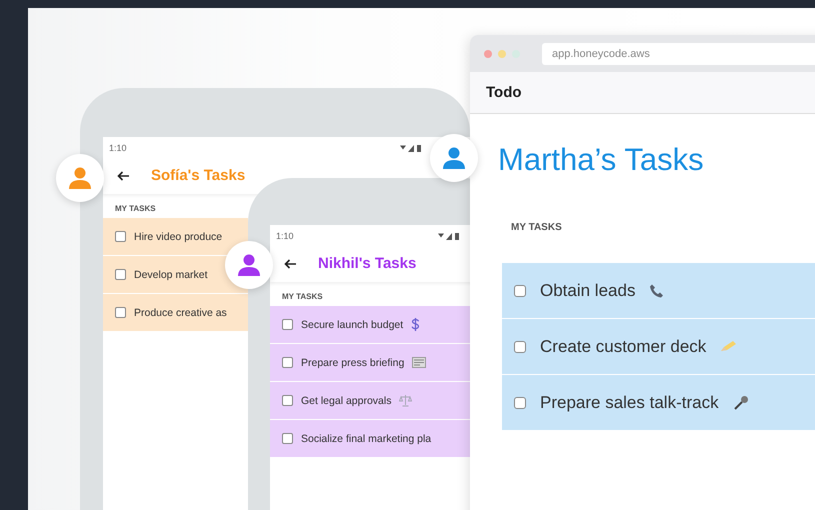 The image size is (815, 510). I want to click on task-row: Socialize final marketing pla, so click(370, 438).